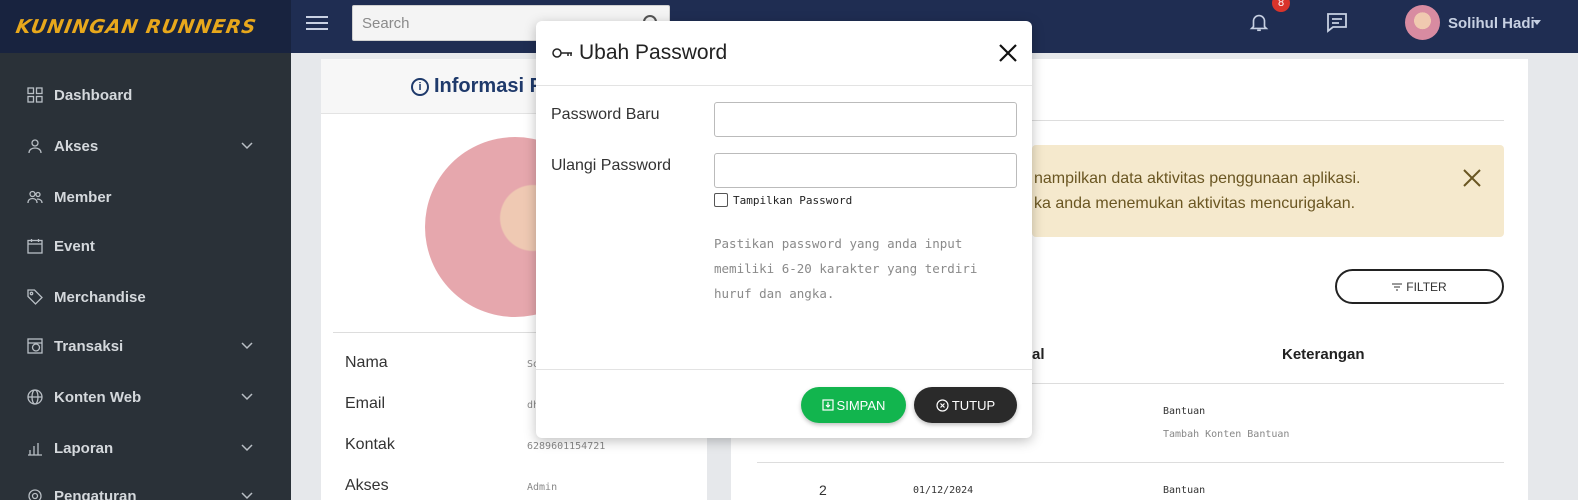  Describe the element at coordinates (792, 200) in the screenshot. I see `show-password-label: Tampilkan Password` at that location.